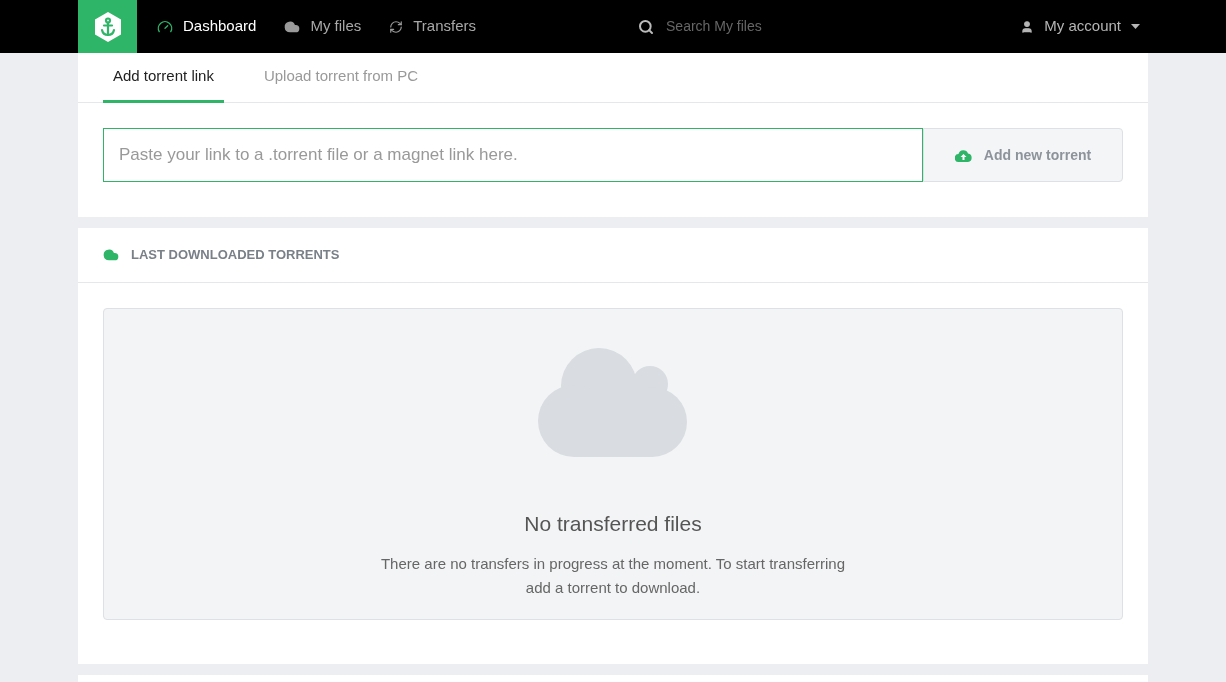  Describe the element at coordinates (1080, 26) in the screenshot. I see `account-menu-button: My account` at that location.